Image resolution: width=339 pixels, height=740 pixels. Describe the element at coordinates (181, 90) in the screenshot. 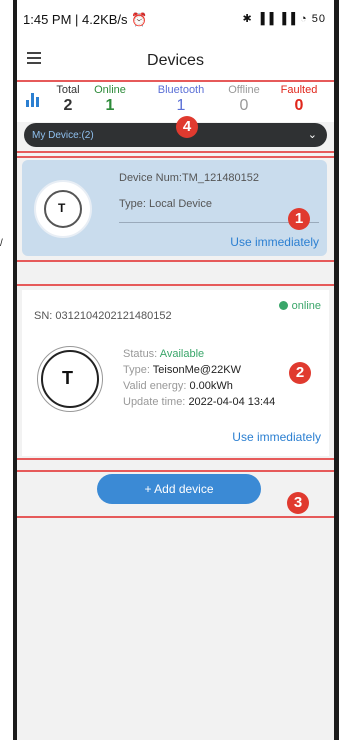

I see `stat-label: Bluetooth` at that location.